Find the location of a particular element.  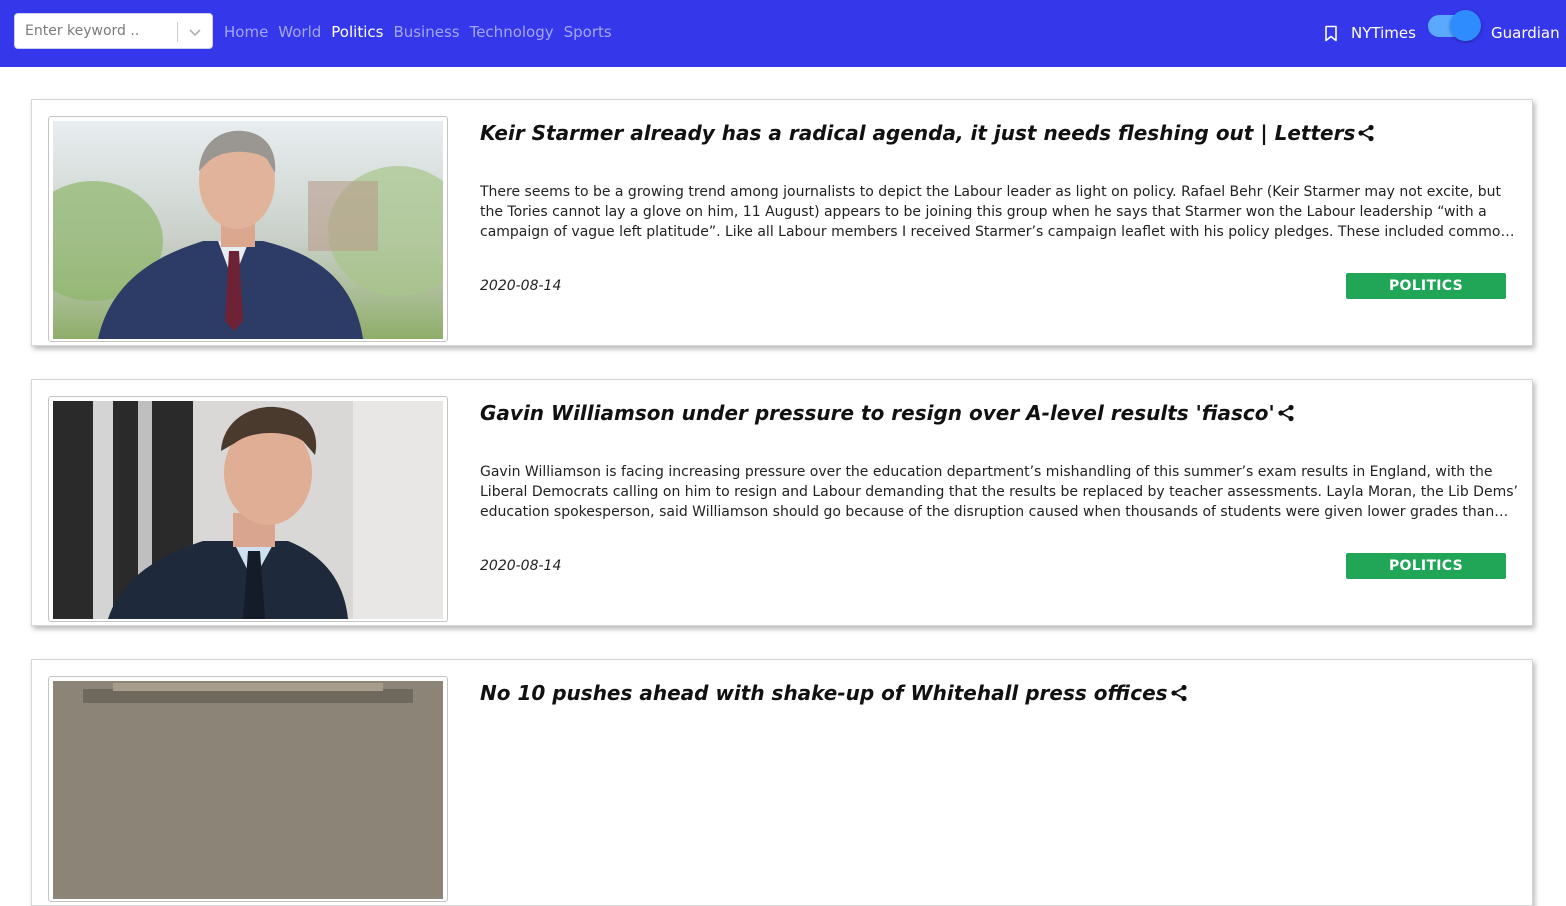

chevron-down-icon is located at coordinates (195, 32).